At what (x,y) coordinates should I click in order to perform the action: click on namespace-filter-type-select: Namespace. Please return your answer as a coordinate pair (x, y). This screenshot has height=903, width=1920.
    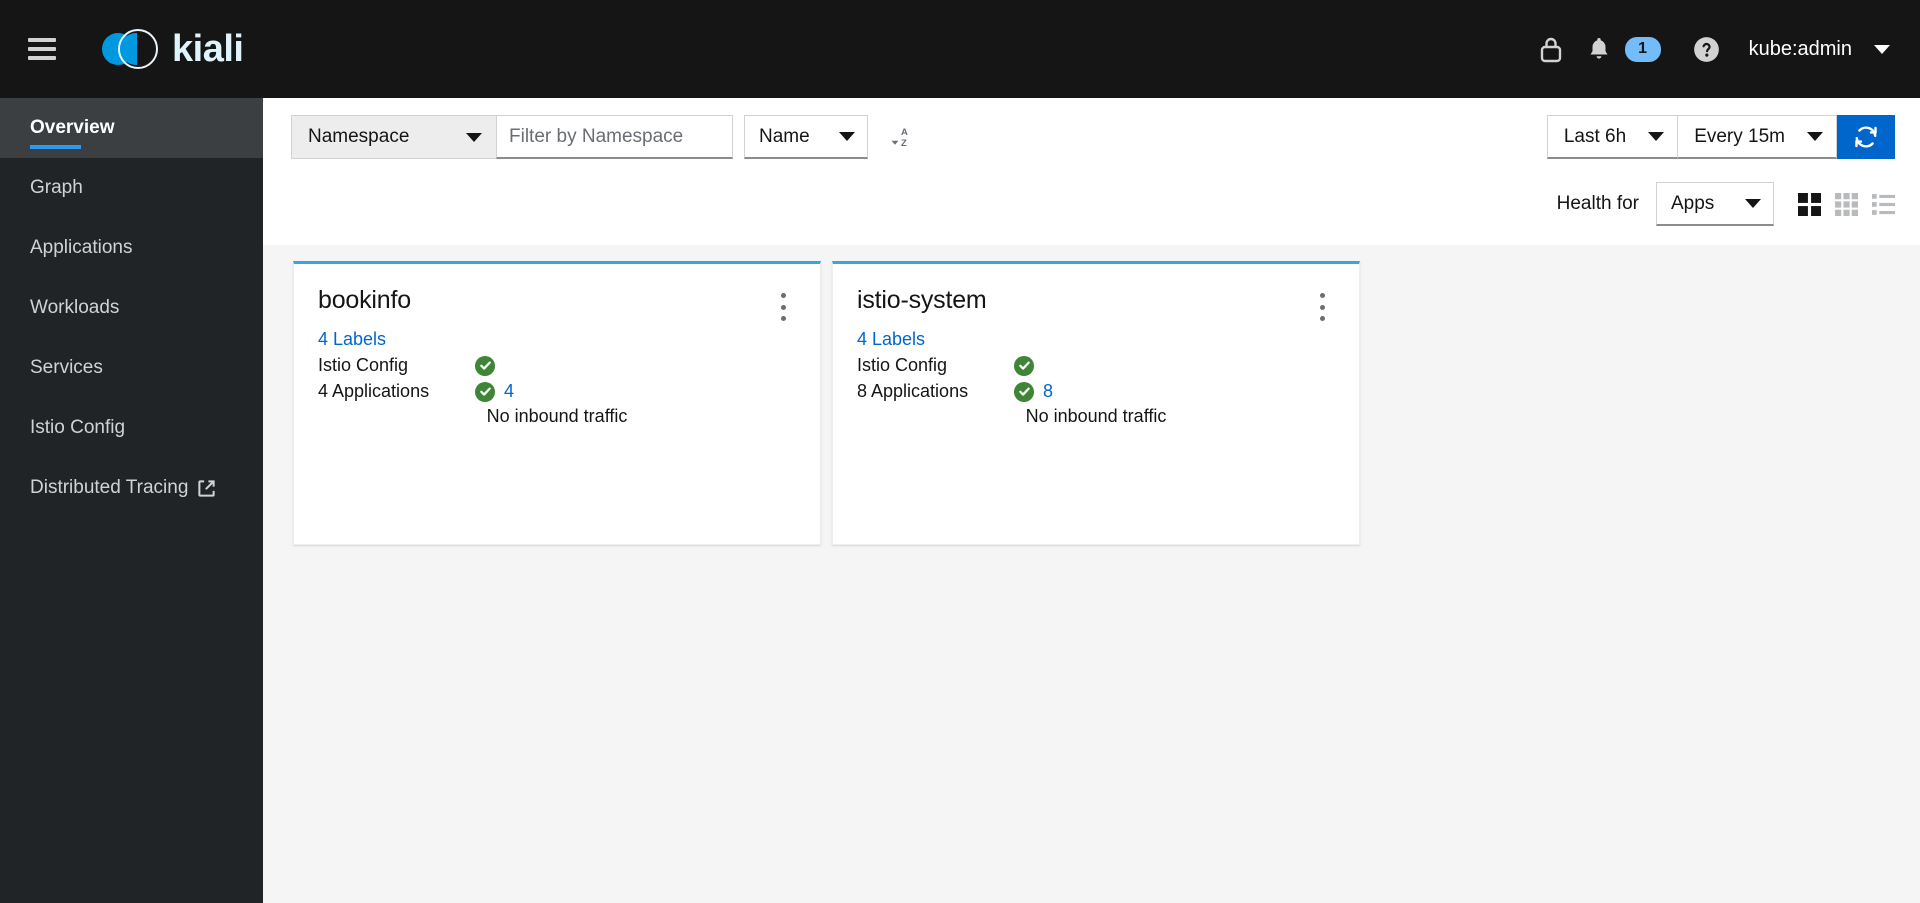
    Looking at the image, I should click on (393, 137).